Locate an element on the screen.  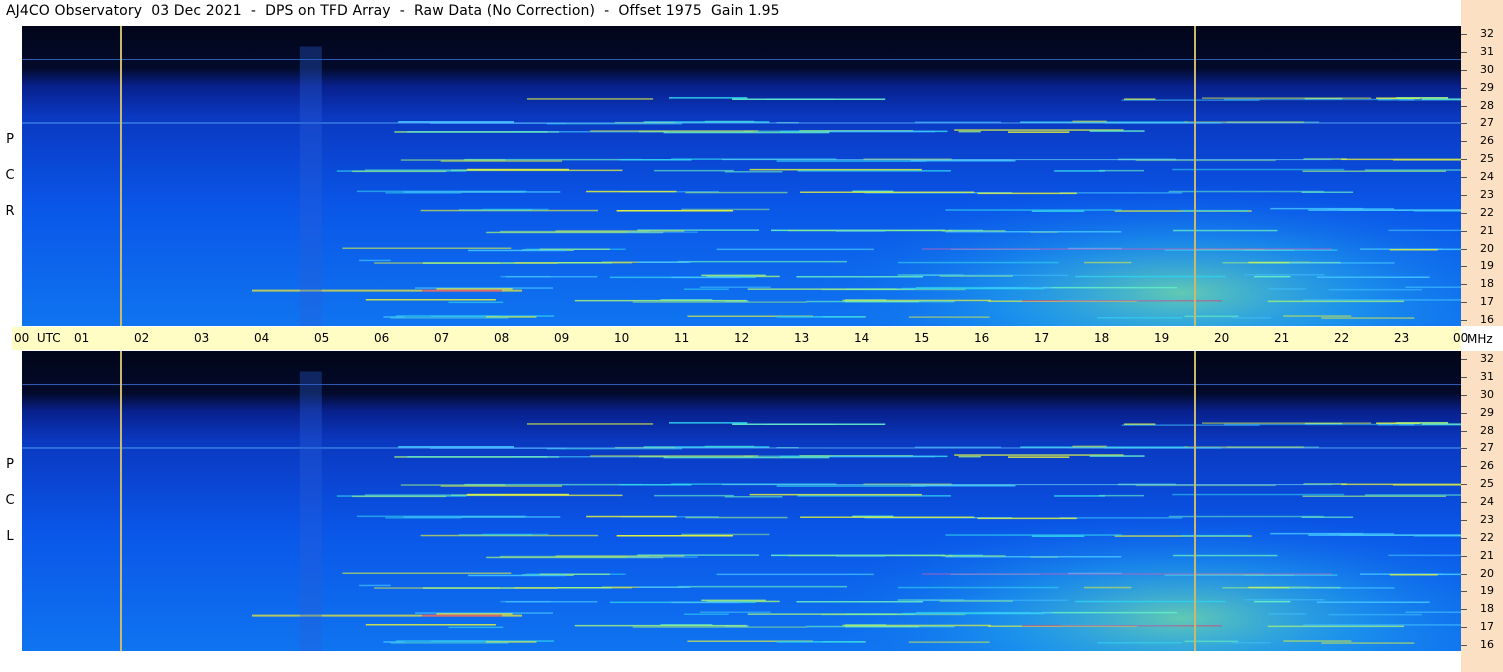
freq-tick-label: 19 is located at coordinates (1487, 266).